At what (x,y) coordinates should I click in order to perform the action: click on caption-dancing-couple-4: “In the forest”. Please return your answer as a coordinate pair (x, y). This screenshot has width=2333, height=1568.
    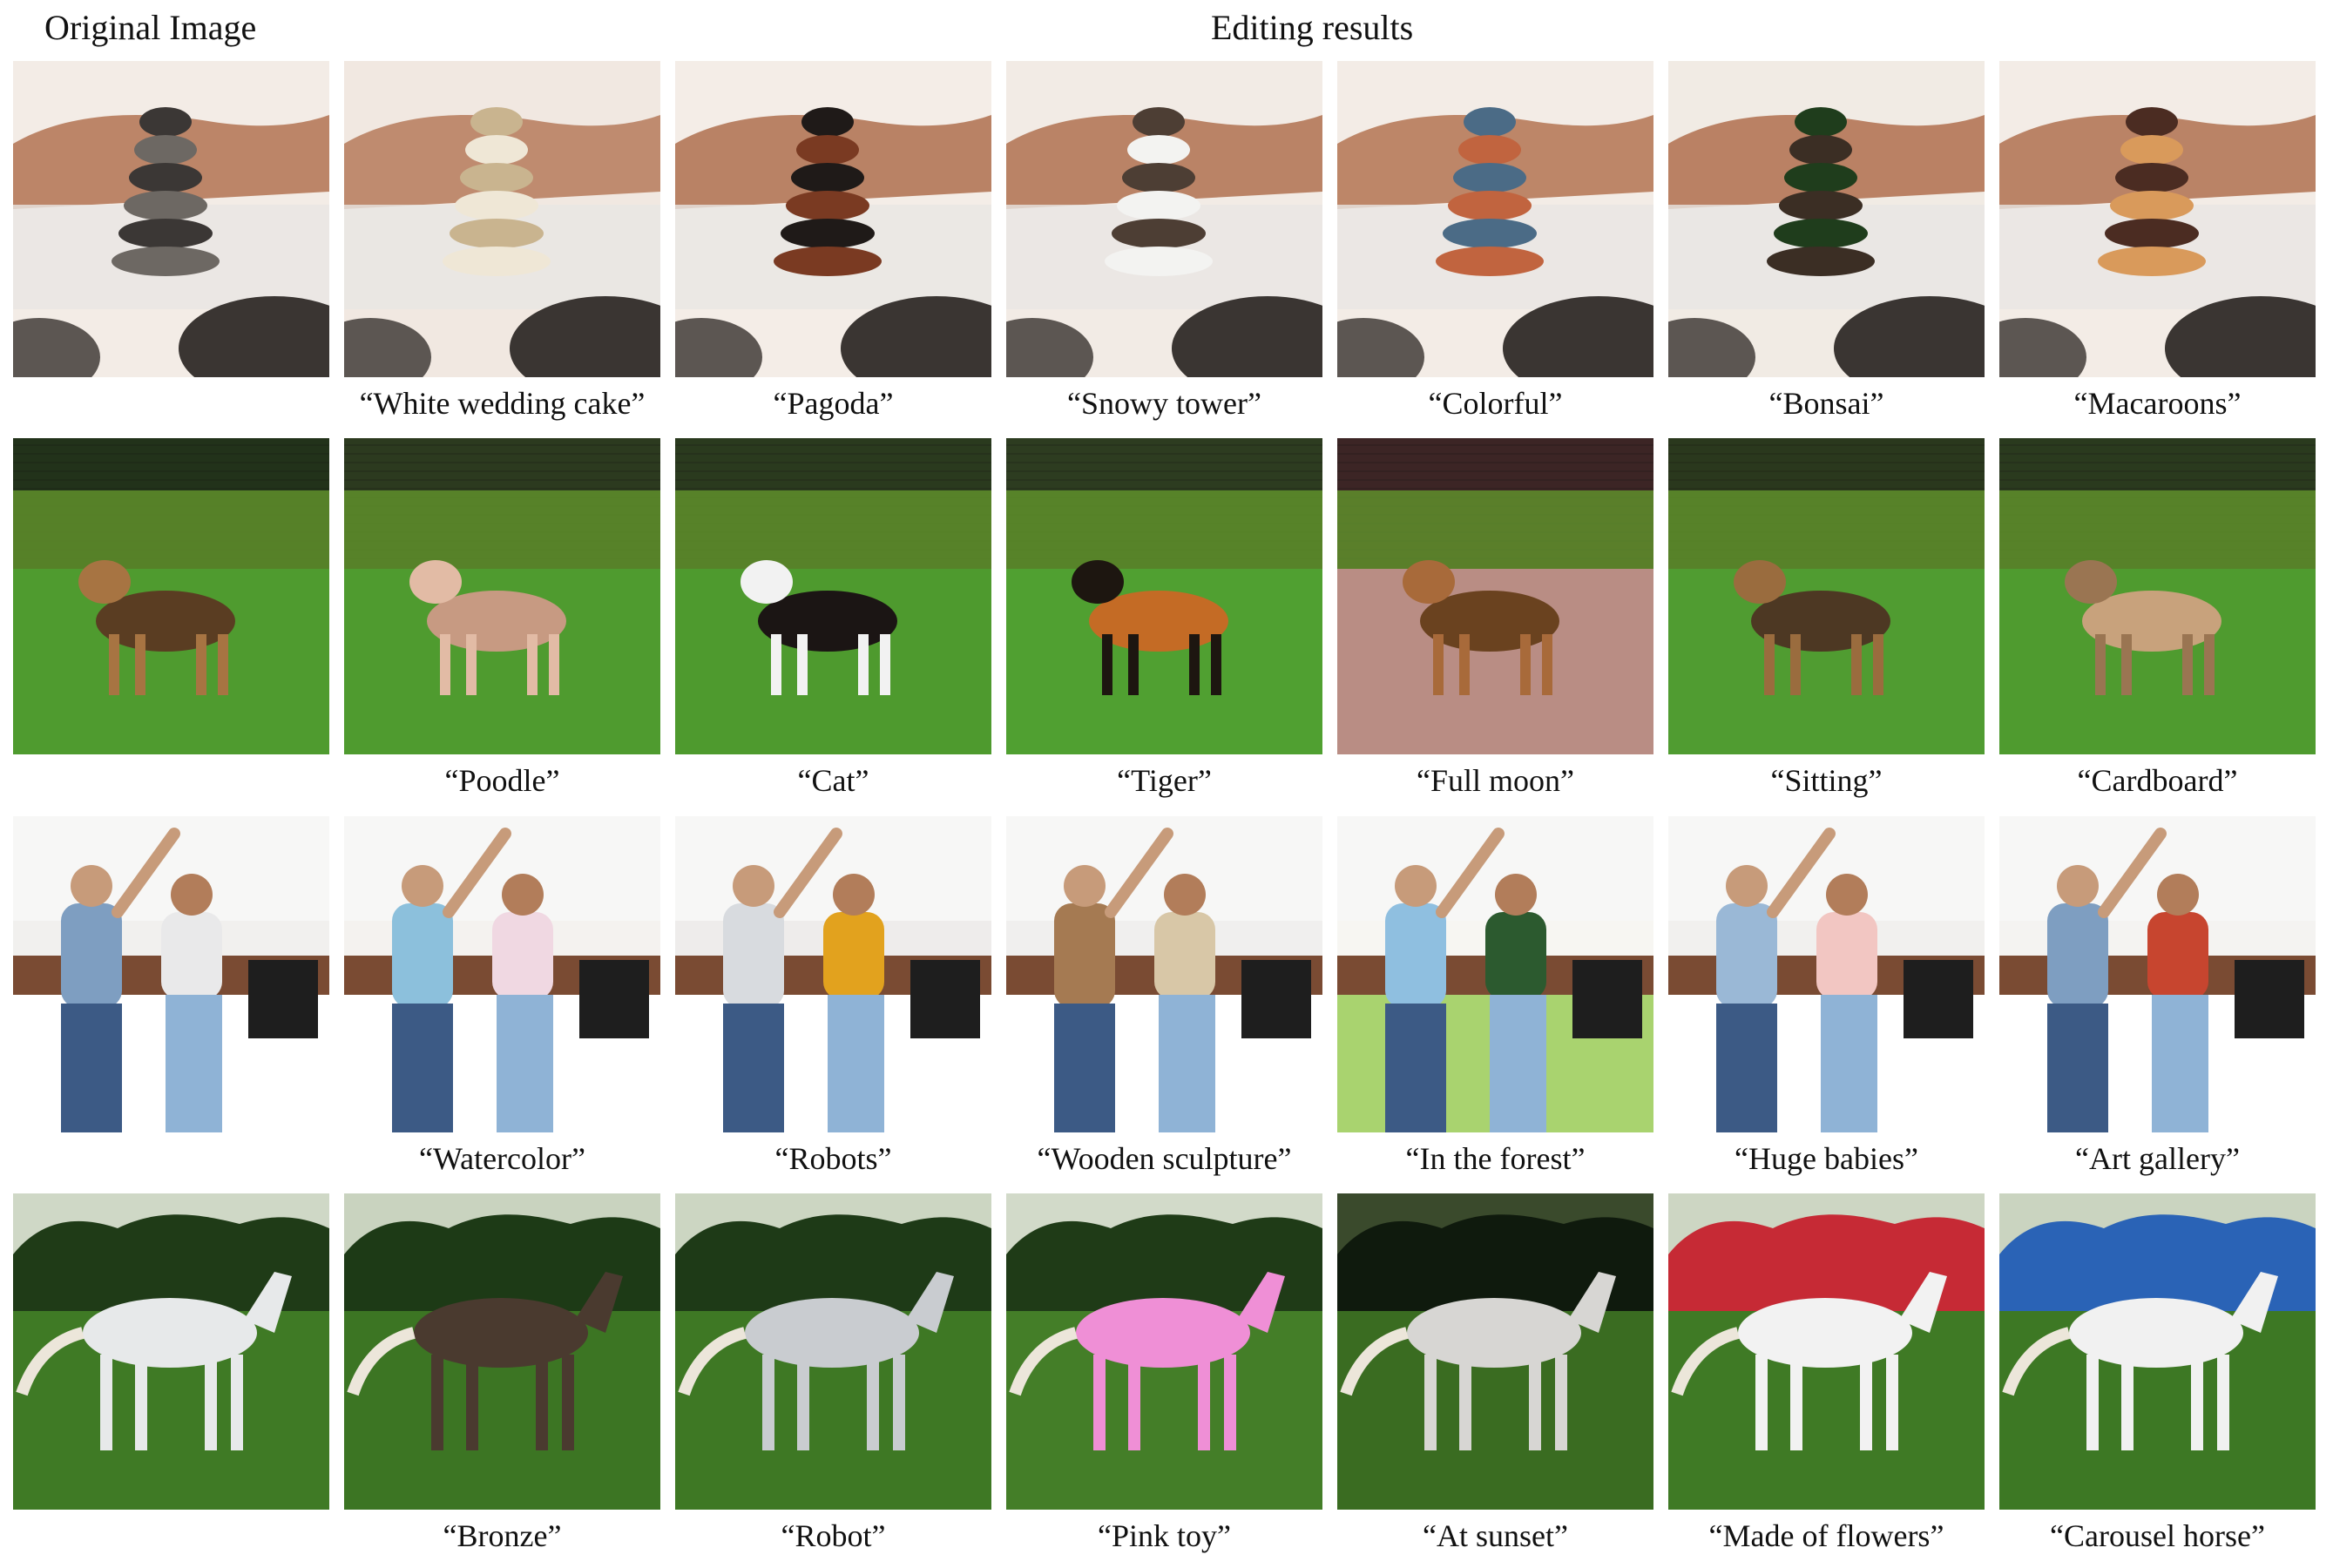
    Looking at the image, I should click on (1495, 1158).